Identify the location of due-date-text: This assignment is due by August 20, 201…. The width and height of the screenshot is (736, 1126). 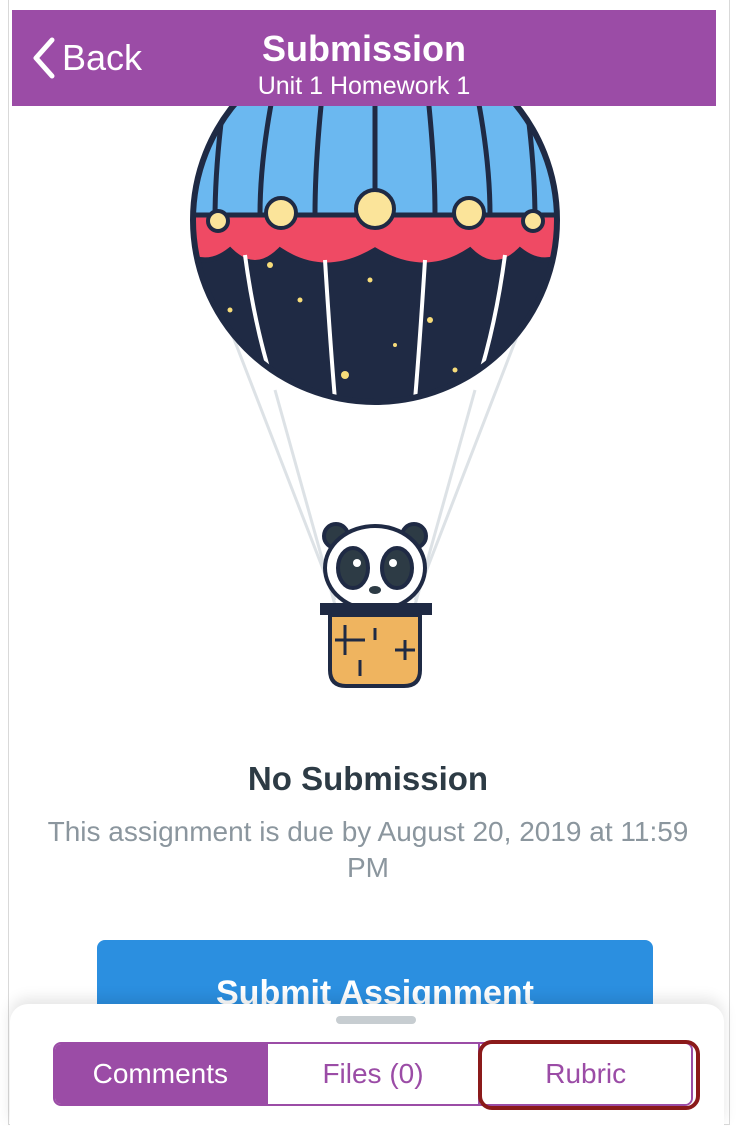
(368, 849).